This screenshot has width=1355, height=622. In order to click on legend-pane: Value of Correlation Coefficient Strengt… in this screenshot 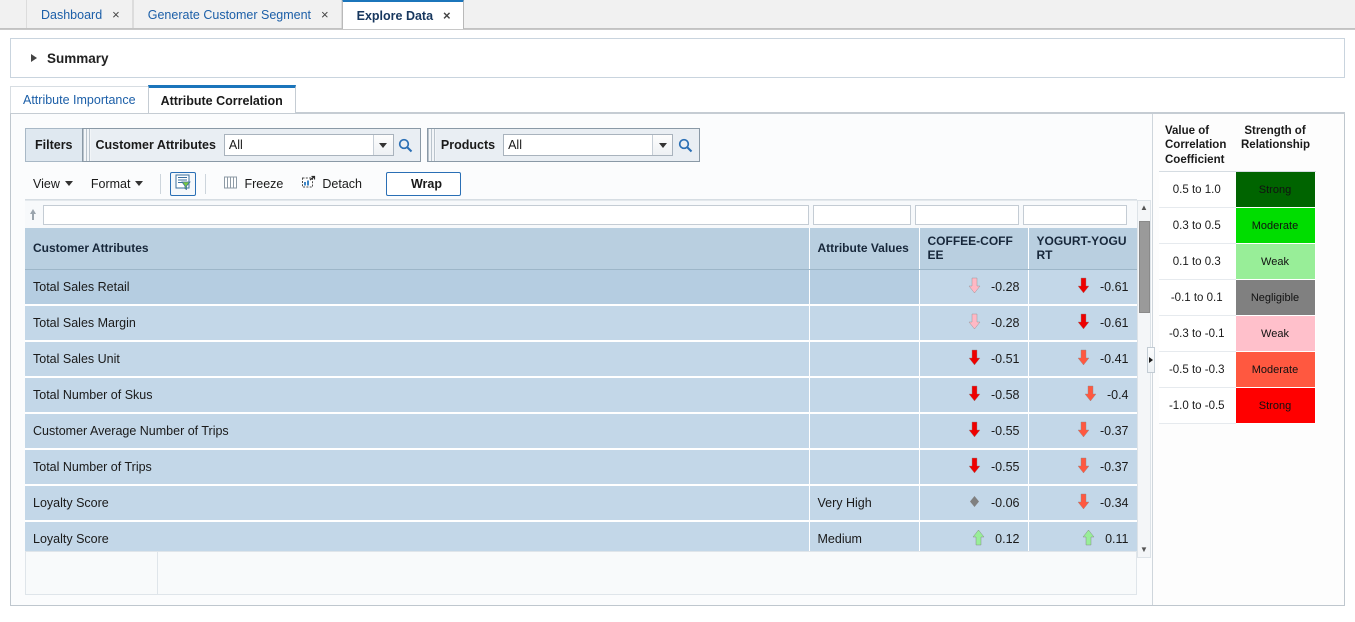, I will do `click(1238, 359)`.